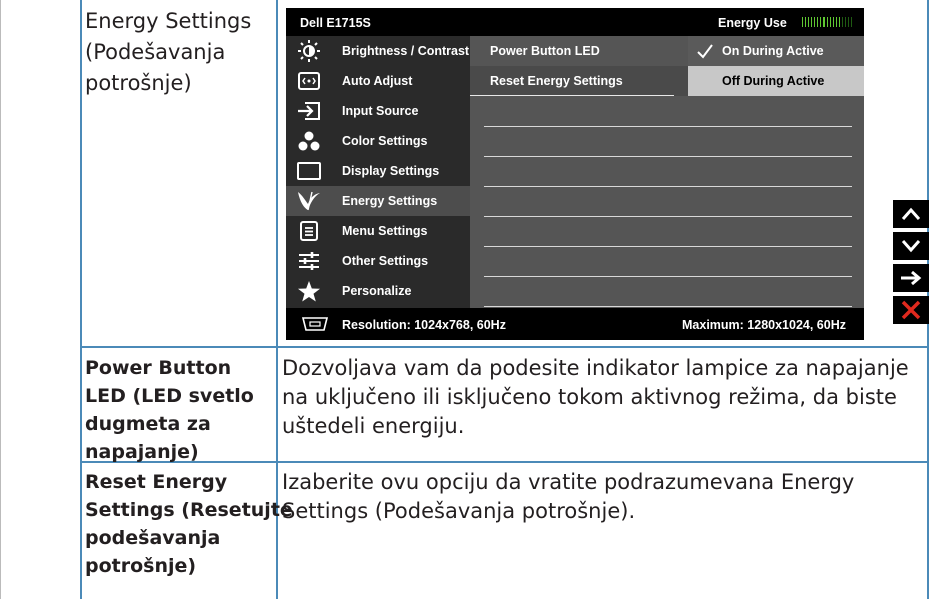 The width and height of the screenshot is (929, 599). I want to click on energy-settings-icon, so click(309, 201).